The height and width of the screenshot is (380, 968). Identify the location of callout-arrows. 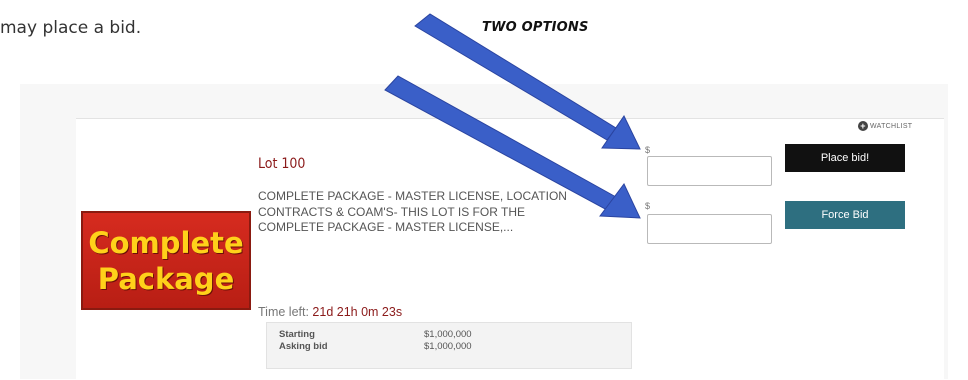
(512, 116).